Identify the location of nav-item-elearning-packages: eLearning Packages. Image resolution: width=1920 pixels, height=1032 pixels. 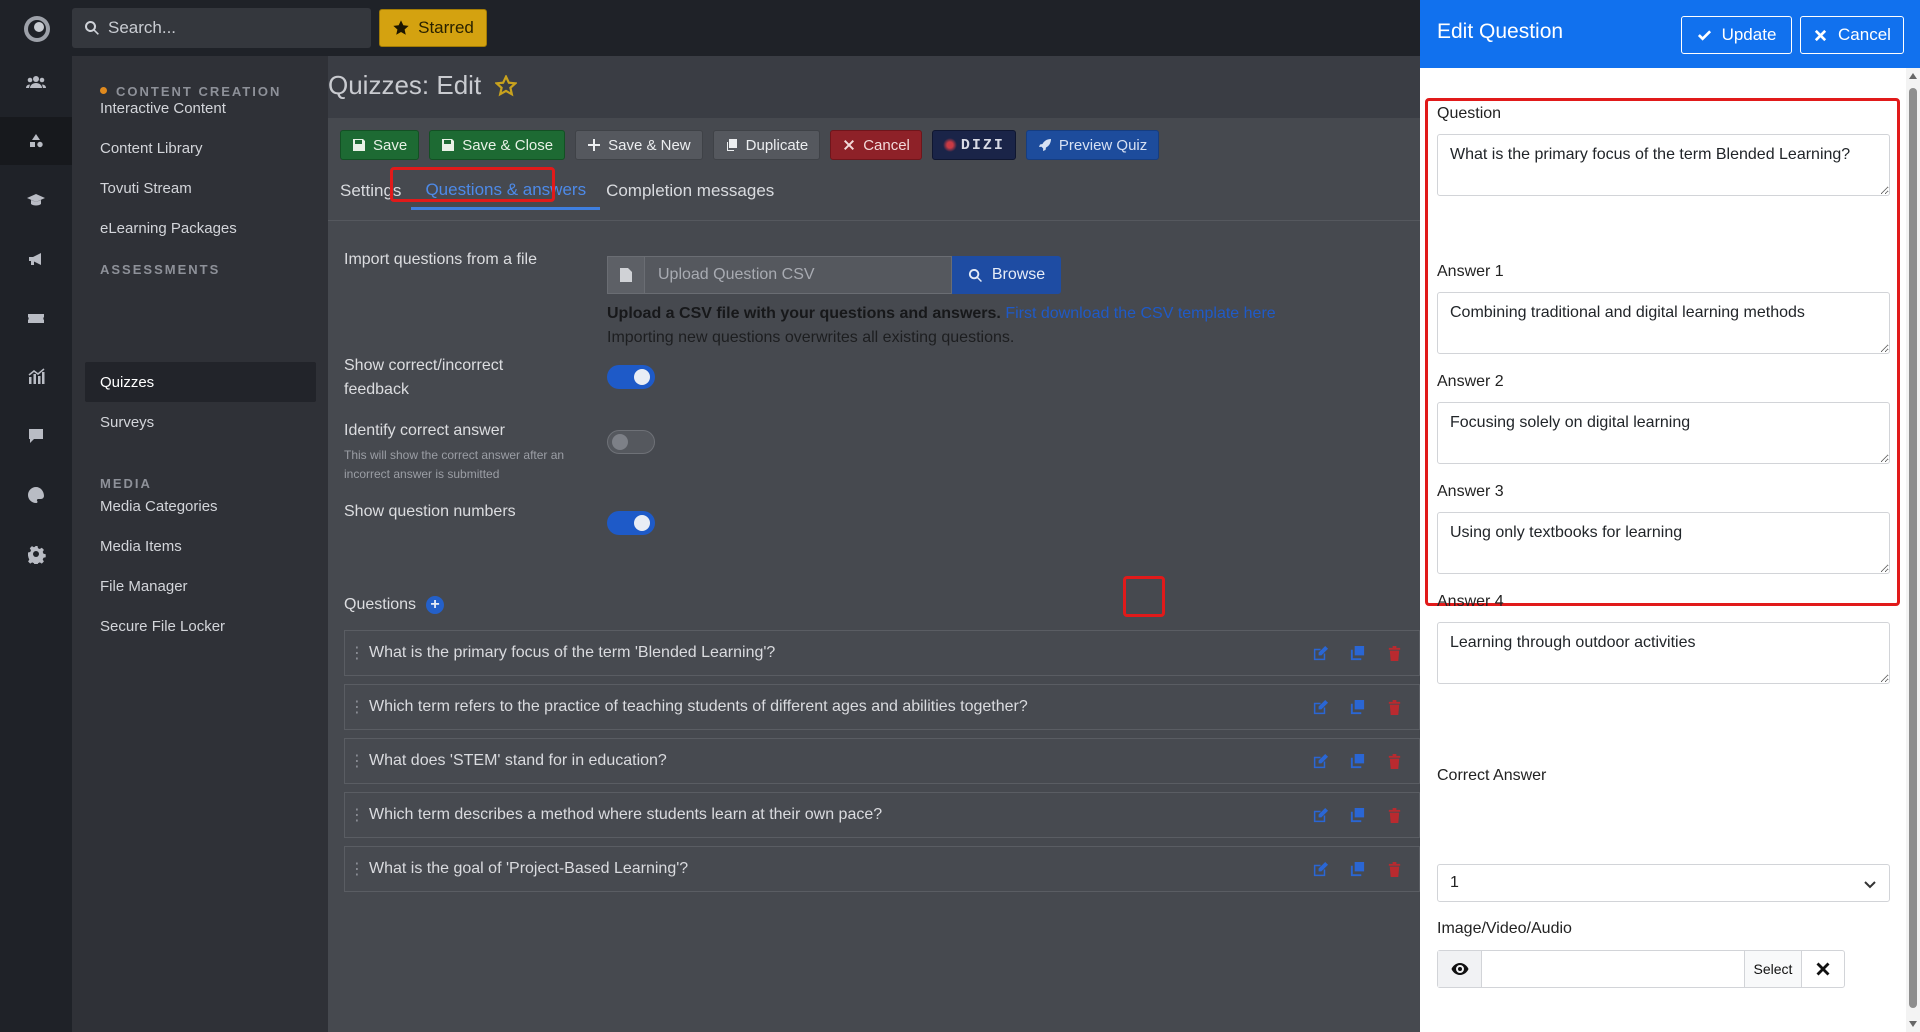
(200, 228).